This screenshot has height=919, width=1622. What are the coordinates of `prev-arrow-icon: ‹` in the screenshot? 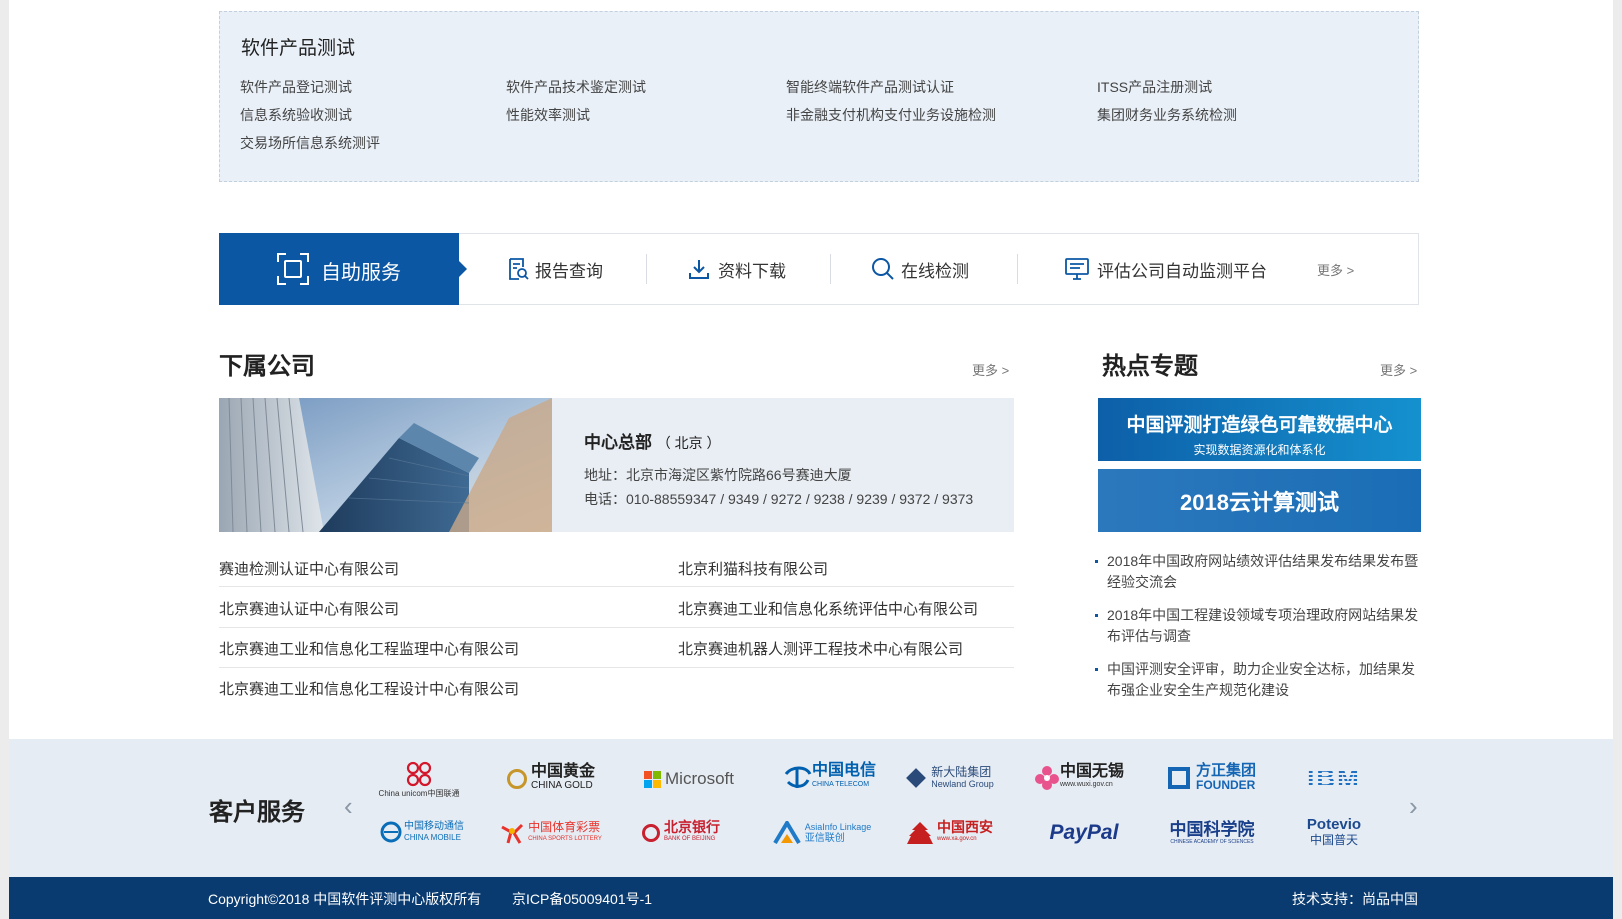 It's located at (348, 806).